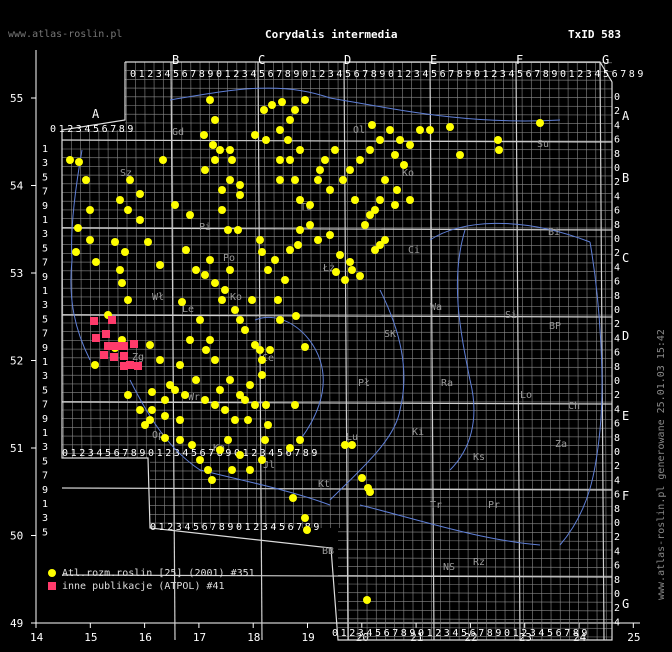 Image resolution: width=672 pixels, height=652 pixels. What do you see at coordinates (390, 334) in the screenshot?
I see `region-code: SK` at bounding box center [390, 334].